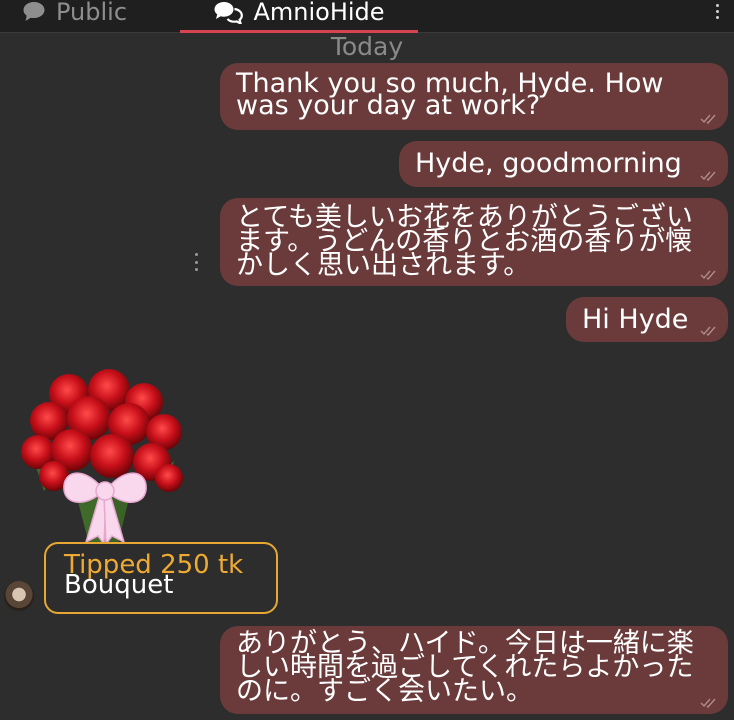 Image resolution: width=734 pixels, height=720 pixels. I want to click on tipper-avatar, so click(19, 596).